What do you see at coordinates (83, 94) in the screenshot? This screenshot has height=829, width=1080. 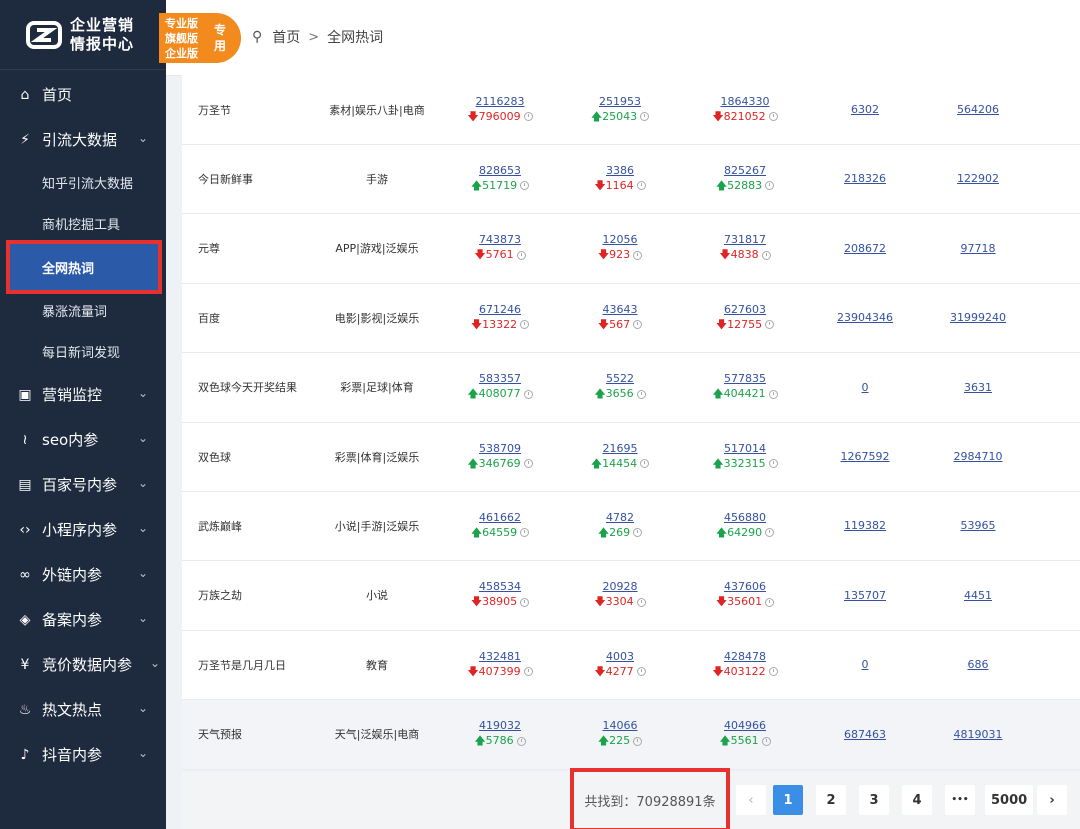 I see `menu-home: ⌂ 首页` at bounding box center [83, 94].